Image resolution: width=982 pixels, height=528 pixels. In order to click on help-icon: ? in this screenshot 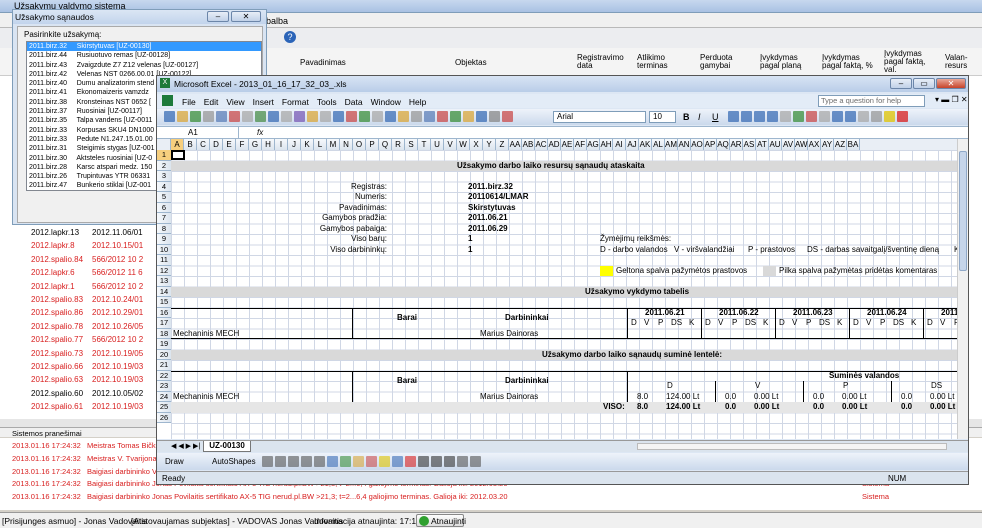, I will do `click(290, 37)`.